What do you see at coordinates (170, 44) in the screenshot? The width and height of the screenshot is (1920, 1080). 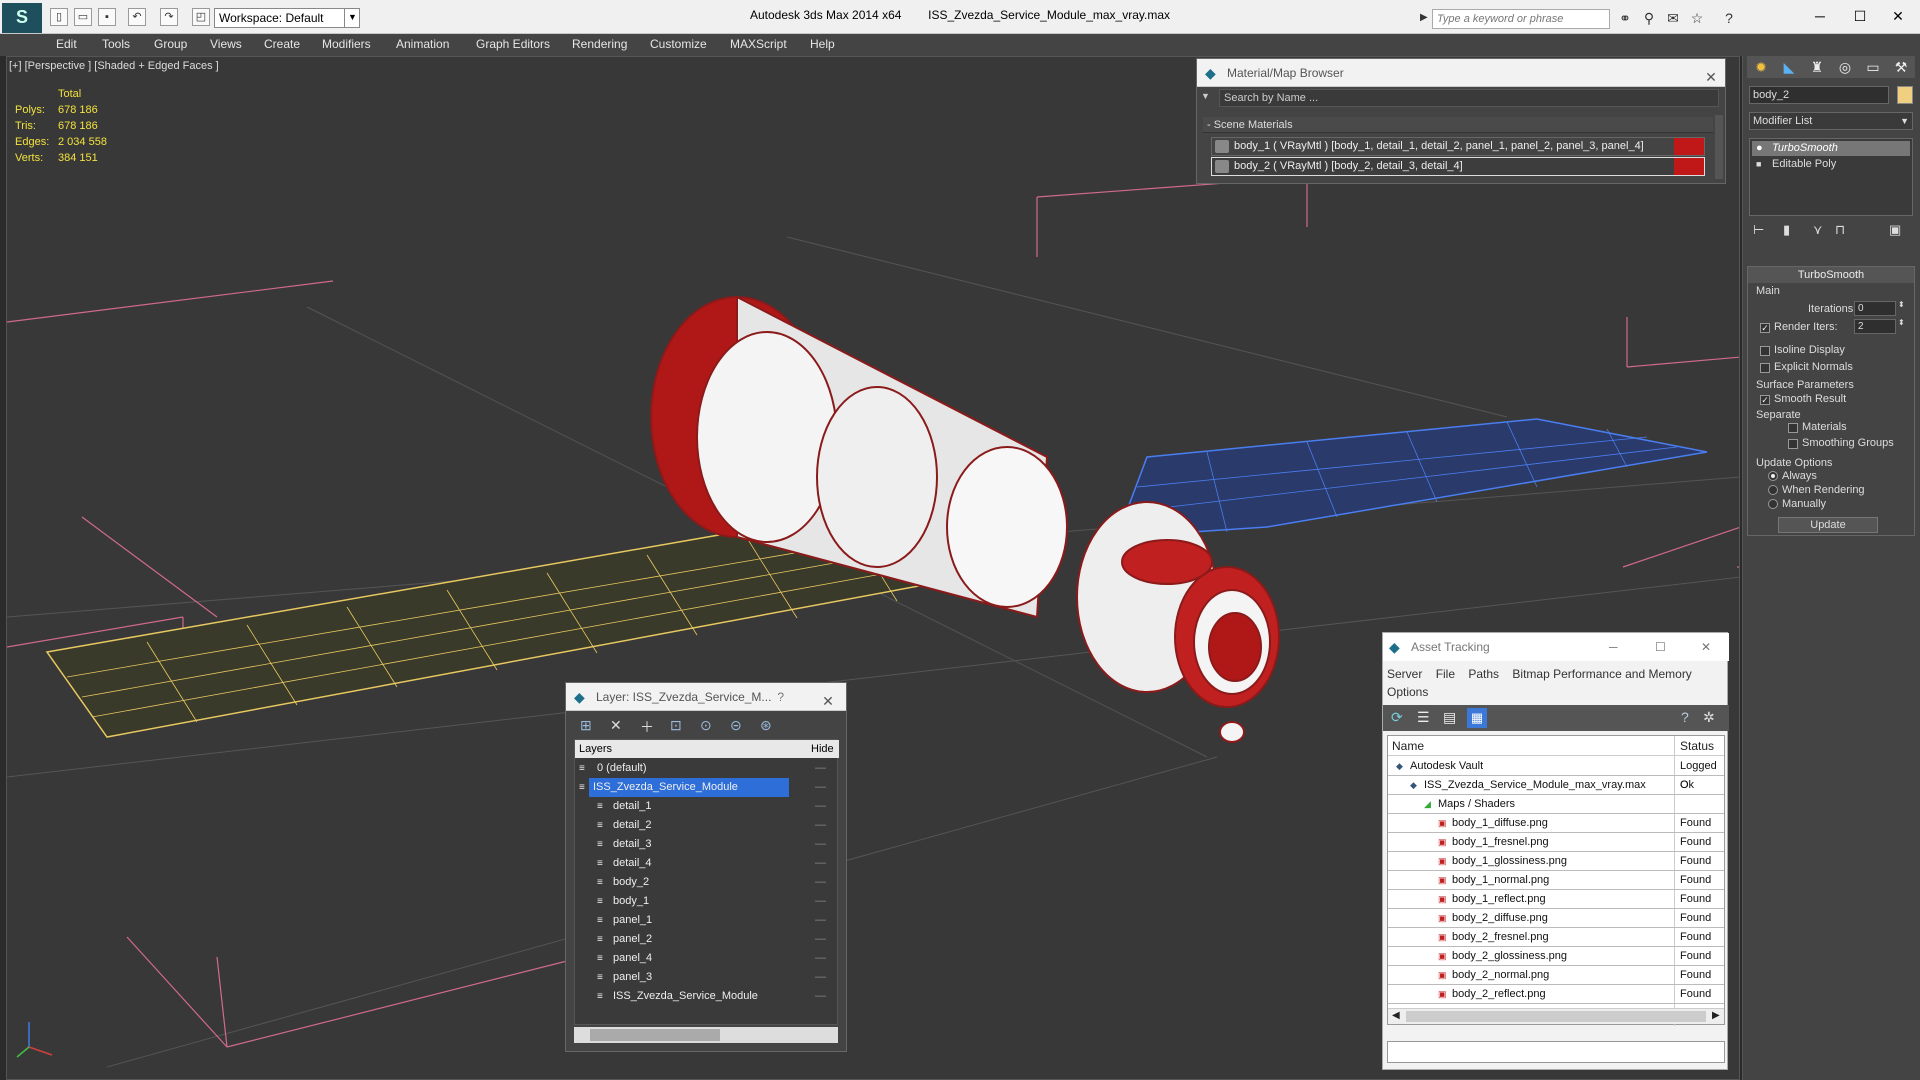 I see `menu-group: Group` at bounding box center [170, 44].